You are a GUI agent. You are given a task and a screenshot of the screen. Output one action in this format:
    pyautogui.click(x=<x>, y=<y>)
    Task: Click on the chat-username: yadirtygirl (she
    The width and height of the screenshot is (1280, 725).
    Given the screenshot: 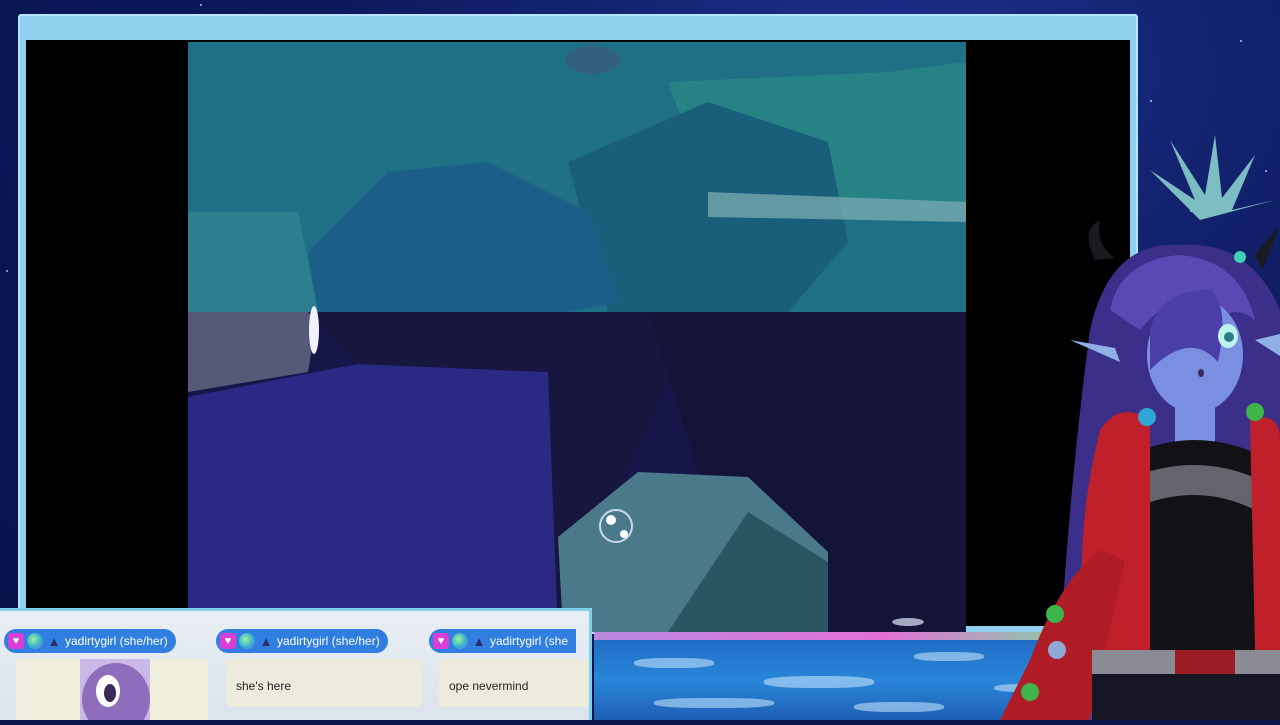 What is the action you would take?
    pyautogui.click(x=529, y=641)
    